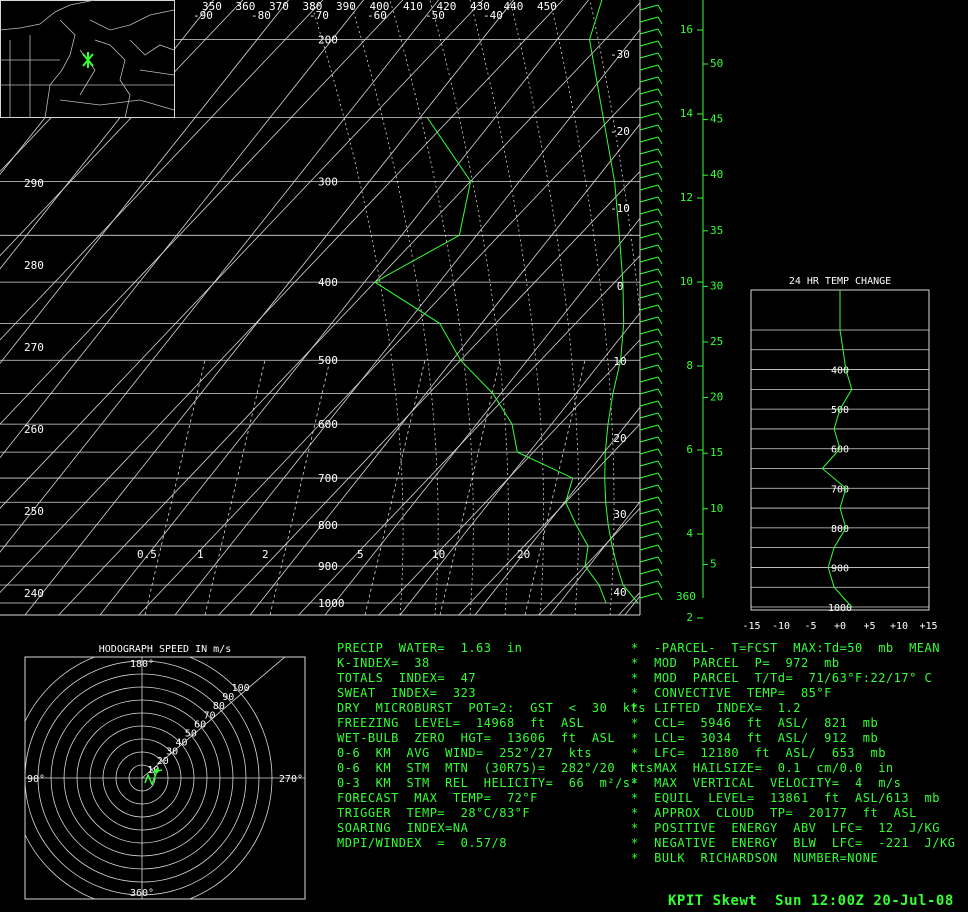 The image size is (968, 912). What do you see at coordinates (751, 626) in the screenshot?
I see `temp-change-tick: -15` at bounding box center [751, 626].